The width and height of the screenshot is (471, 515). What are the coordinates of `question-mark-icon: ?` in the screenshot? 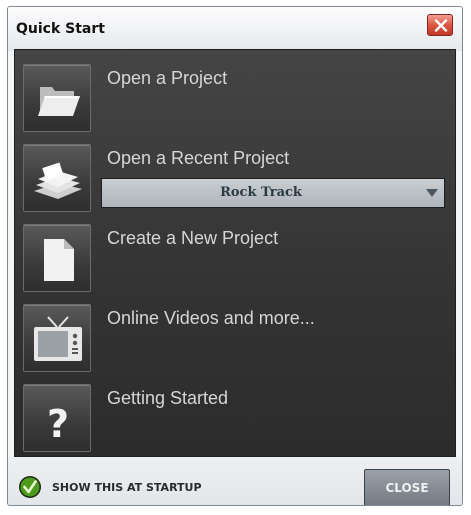 It's located at (57, 418).